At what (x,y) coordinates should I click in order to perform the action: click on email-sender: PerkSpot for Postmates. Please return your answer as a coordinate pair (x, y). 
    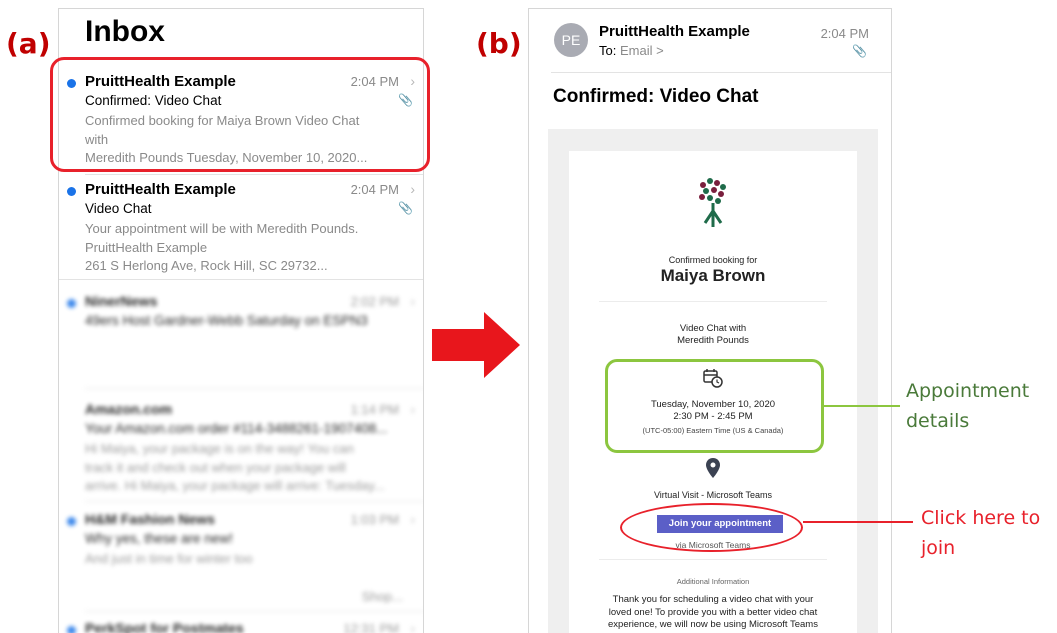
    Looking at the image, I should click on (164, 626).